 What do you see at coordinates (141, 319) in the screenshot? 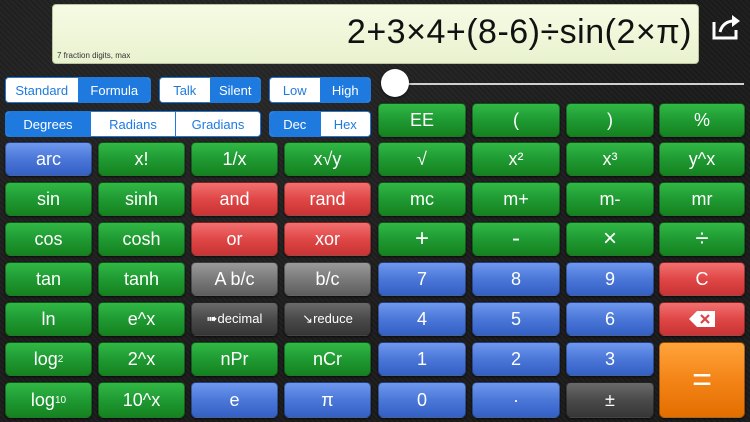
I see `exp-key: e^x` at bounding box center [141, 319].